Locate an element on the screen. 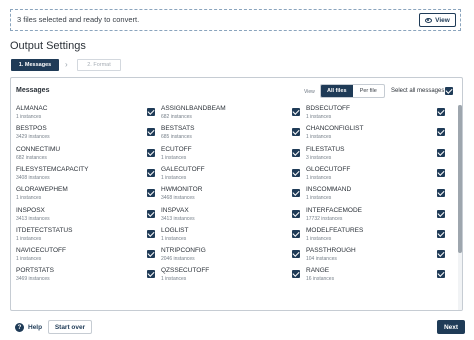  messages-title: Messages is located at coordinates (33, 90).